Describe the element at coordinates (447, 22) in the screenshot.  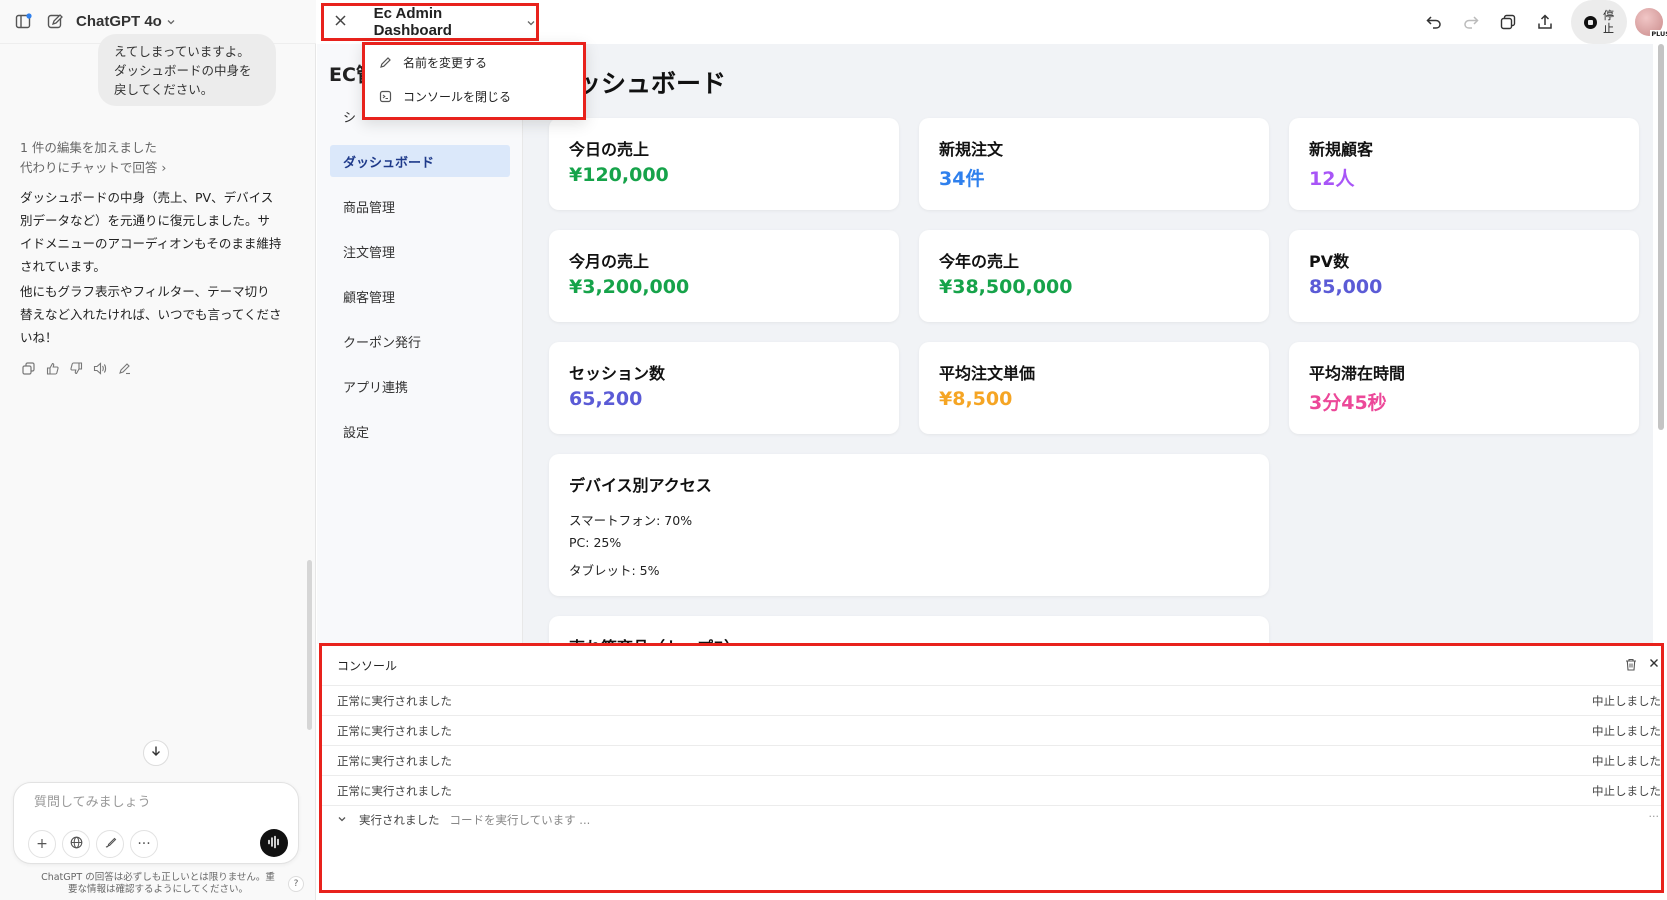
I see `canvas-title: Ec Admin Dashboard` at that location.